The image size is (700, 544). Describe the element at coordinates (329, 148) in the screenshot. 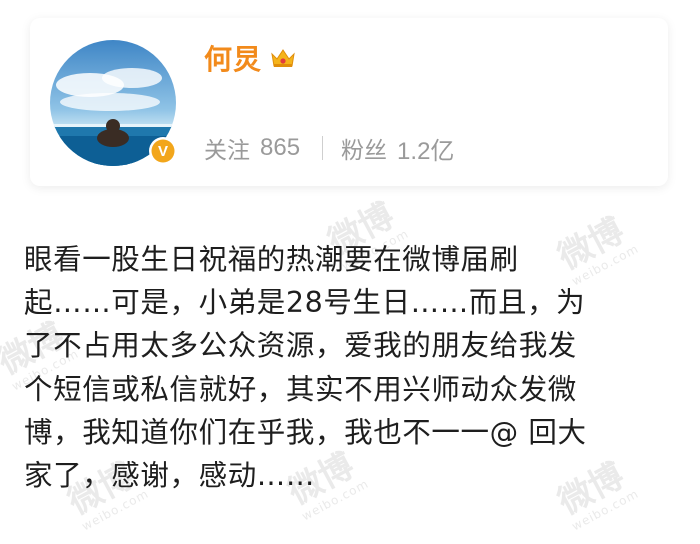

I see `stats-row: 关注 865 粉丝 1.2亿` at that location.